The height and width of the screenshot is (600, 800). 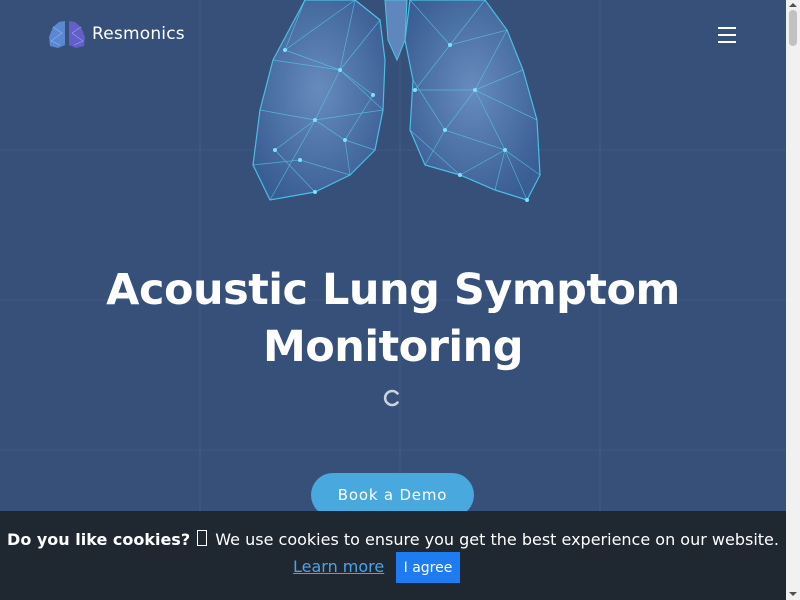 I want to click on brand-name: Resmonics, so click(x=138, y=34).